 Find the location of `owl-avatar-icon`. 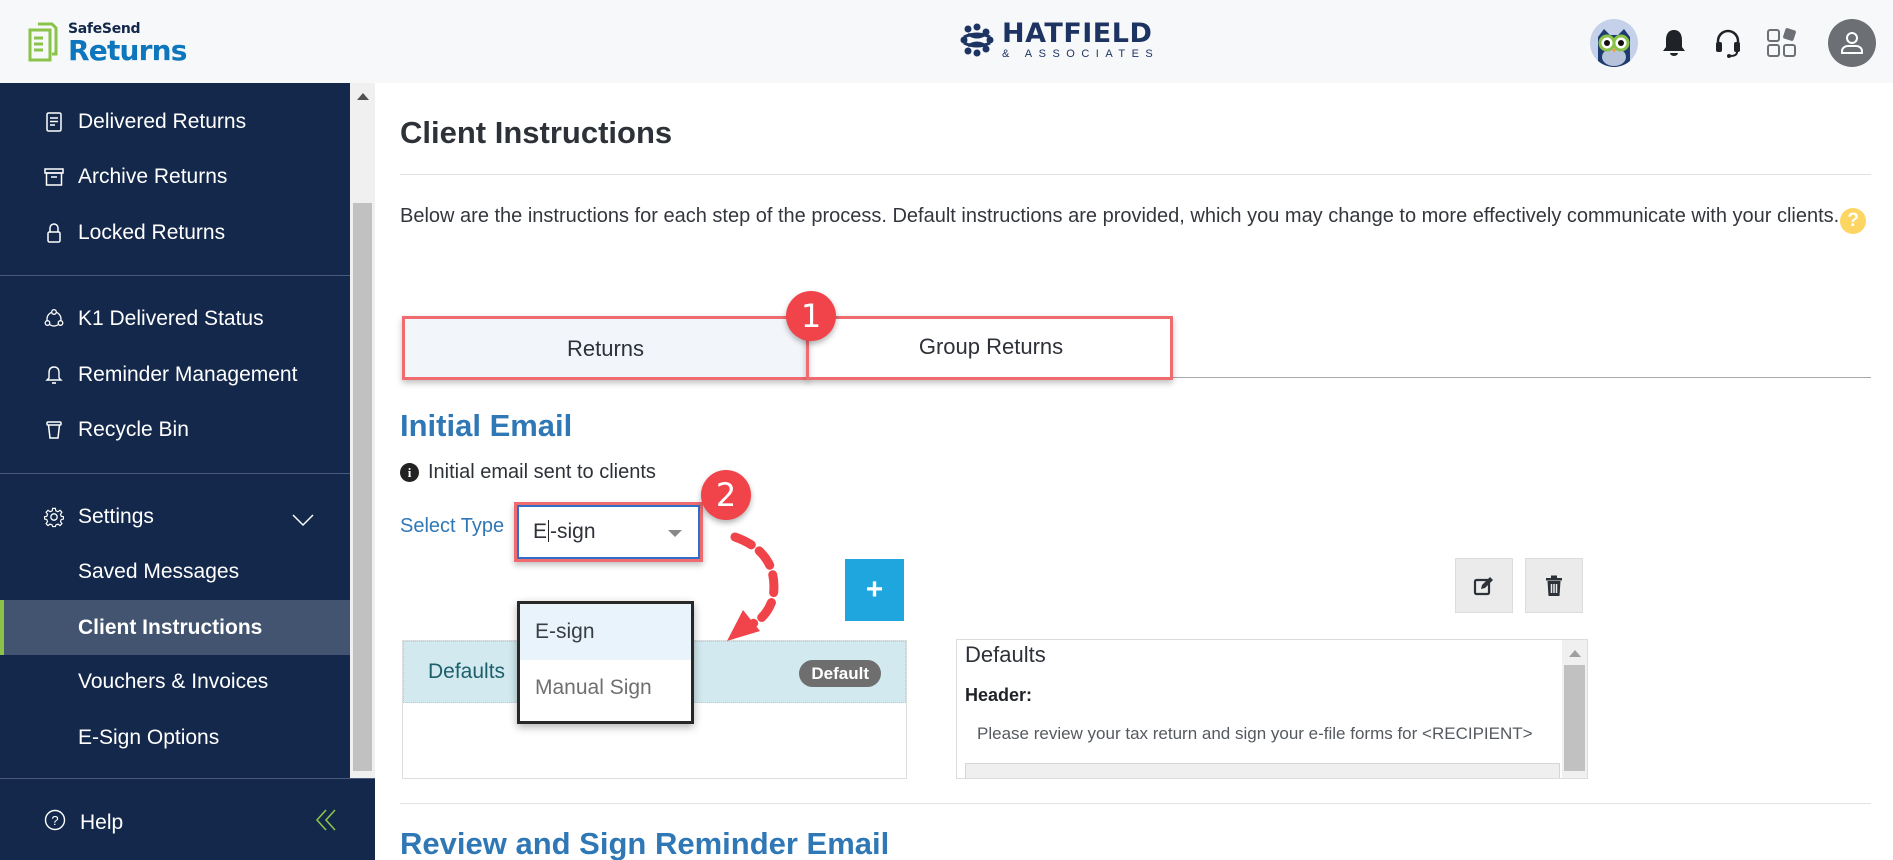

owl-avatar-icon is located at coordinates (1614, 43).